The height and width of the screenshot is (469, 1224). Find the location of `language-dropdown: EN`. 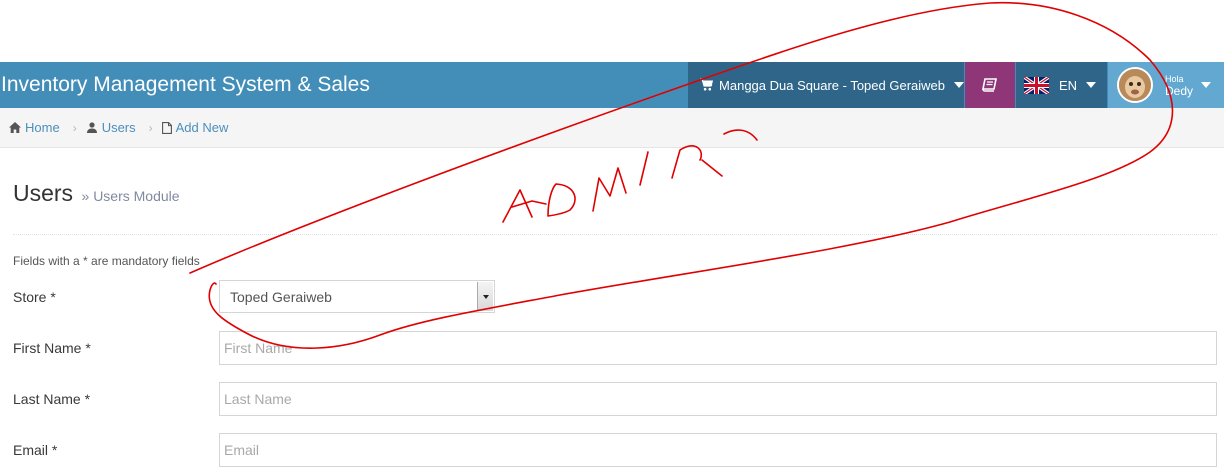

language-dropdown: EN is located at coordinates (1061, 85).